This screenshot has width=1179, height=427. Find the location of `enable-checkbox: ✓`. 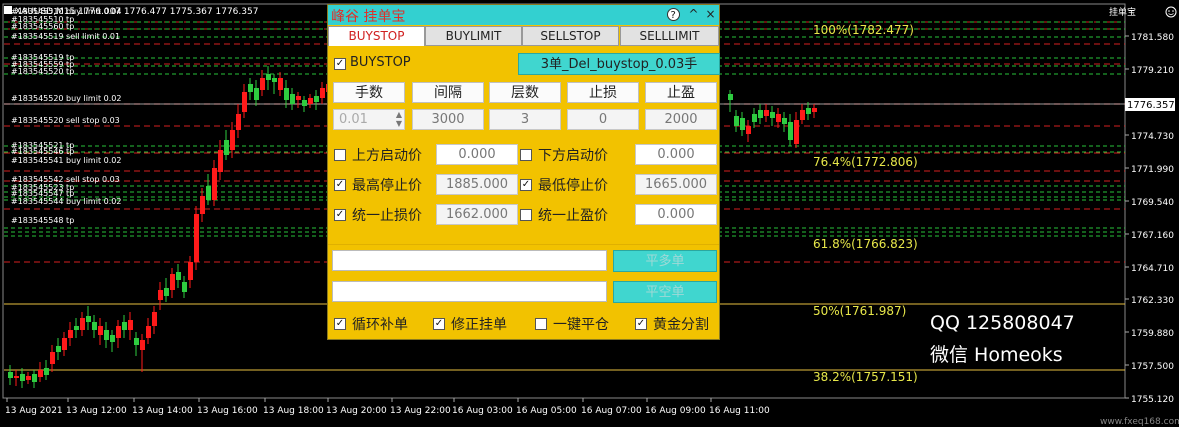

enable-checkbox: ✓ is located at coordinates (340, 64).